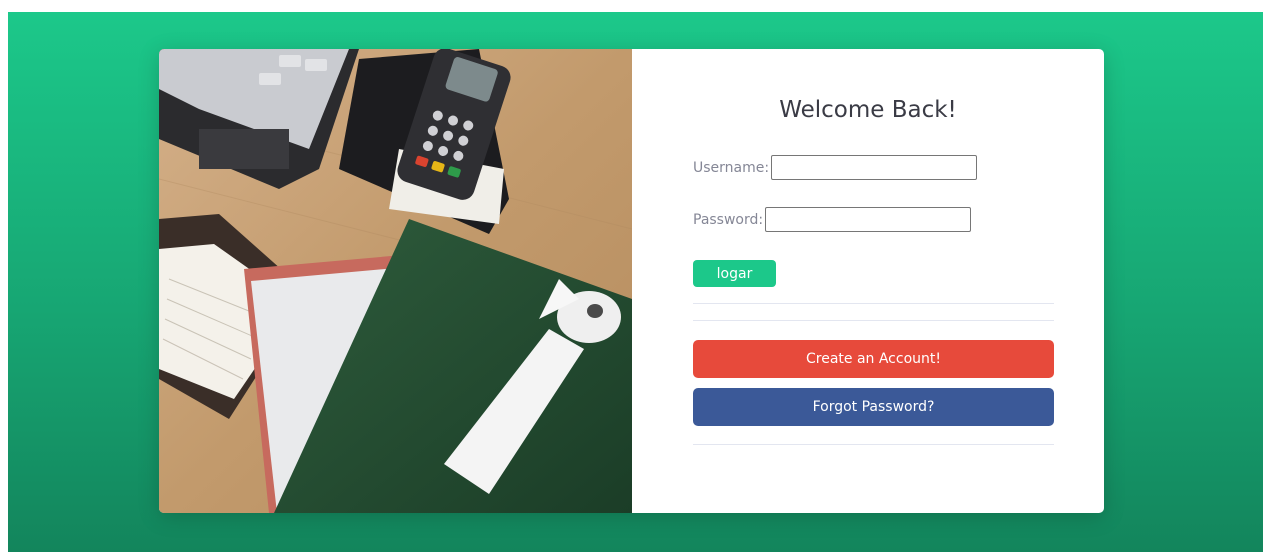 Image resolution: width=1263 pixels, height=552 pixels. What do you see at coordinates (868, 110) in the screenshot?
I see `welcome-heading: Welcome Back!` at bounding box center [868, 110].